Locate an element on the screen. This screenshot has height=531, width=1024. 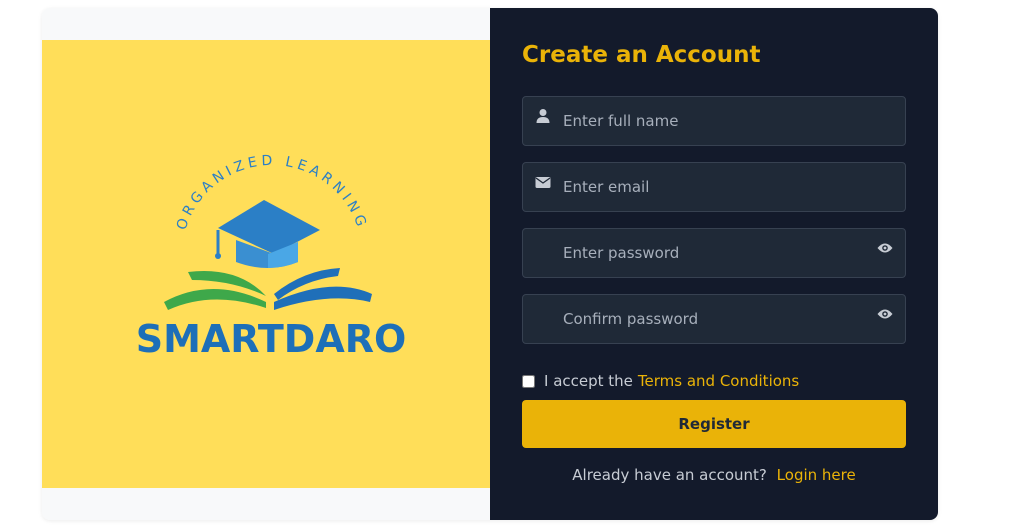
form-title: Create an Account is located at coordinates (641, 55).